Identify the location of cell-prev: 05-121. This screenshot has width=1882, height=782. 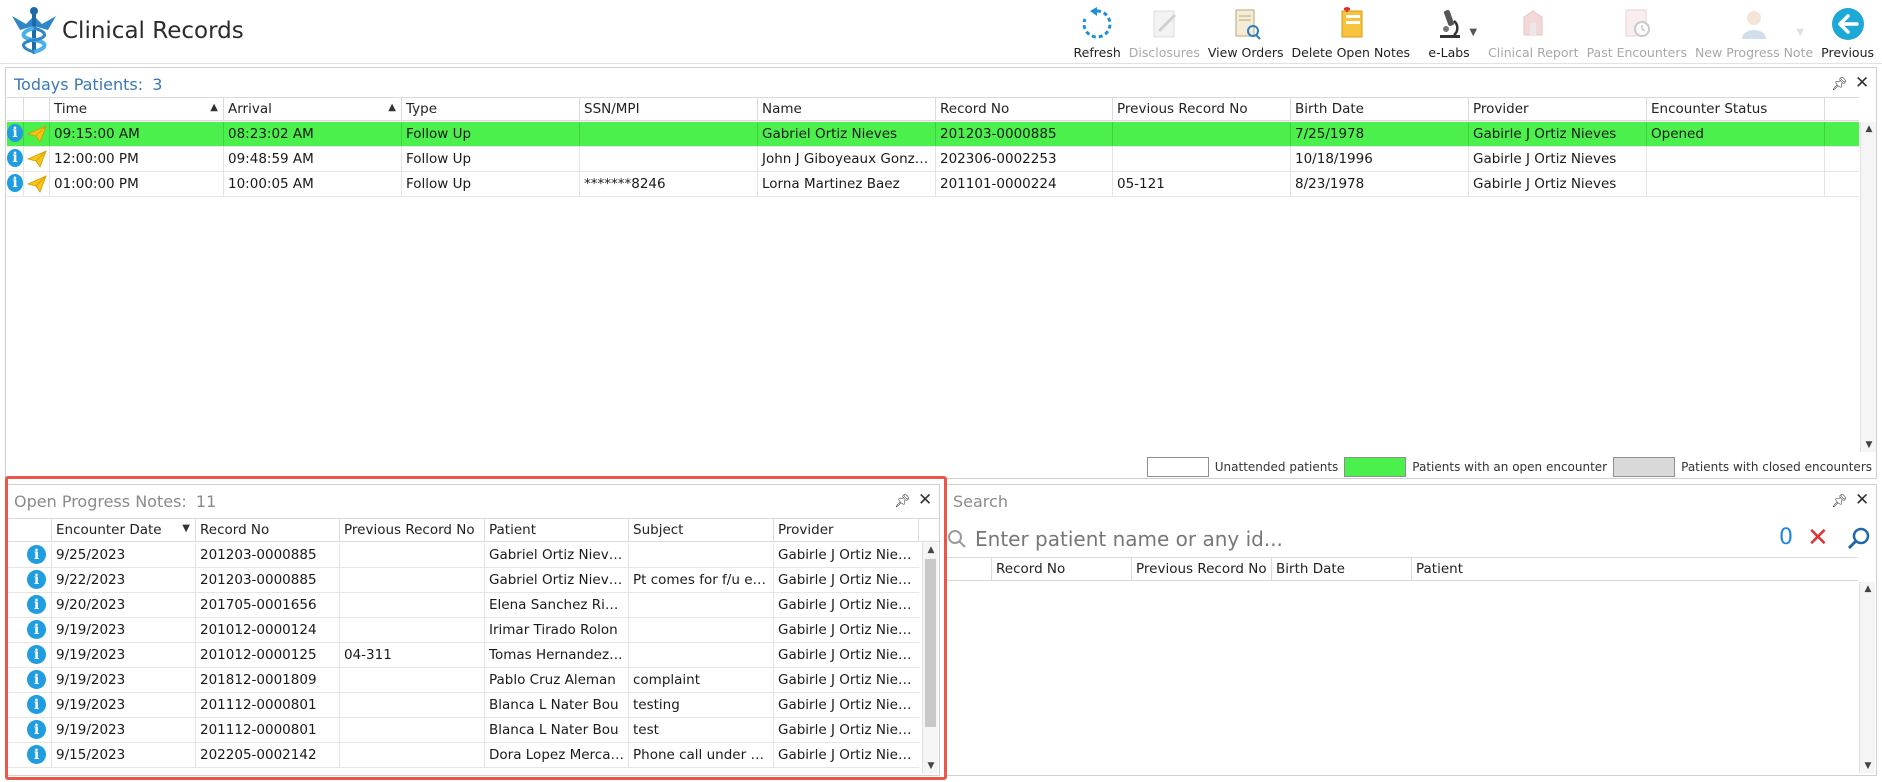
(1202, 184).